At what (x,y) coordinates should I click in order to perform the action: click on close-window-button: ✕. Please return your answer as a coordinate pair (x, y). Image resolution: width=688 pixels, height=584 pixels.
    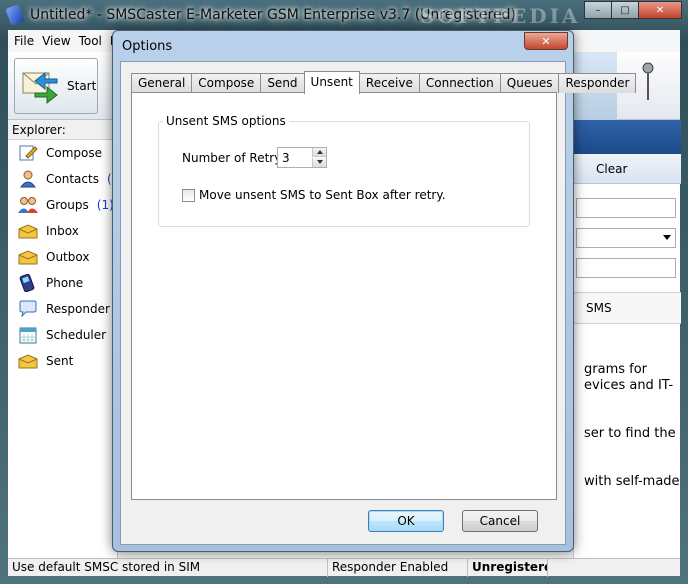
    Looking at the image, I should click on (660, 10).